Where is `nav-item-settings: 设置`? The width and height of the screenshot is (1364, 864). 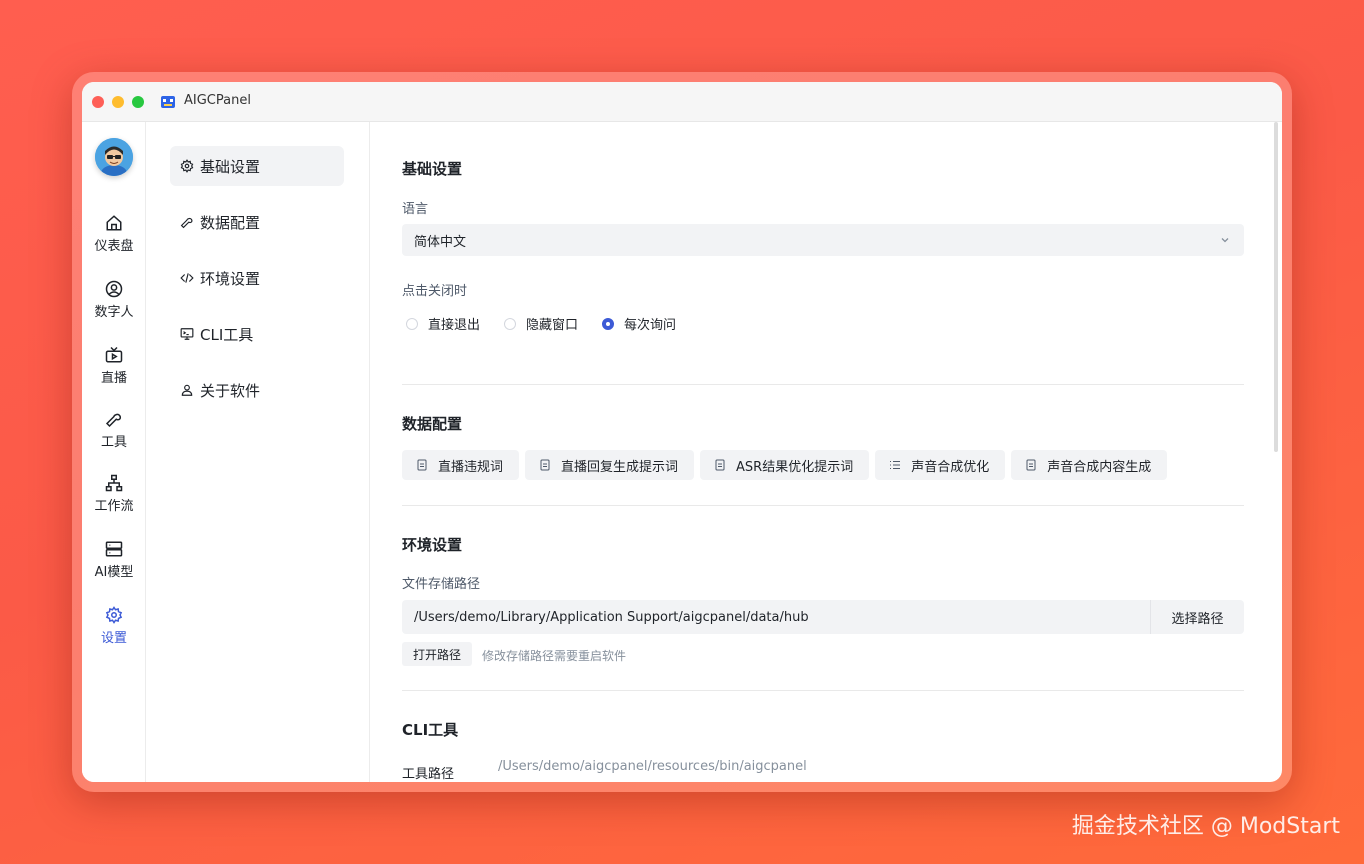 nav-item-settings: 设置 is located at coordinates (114, 634).